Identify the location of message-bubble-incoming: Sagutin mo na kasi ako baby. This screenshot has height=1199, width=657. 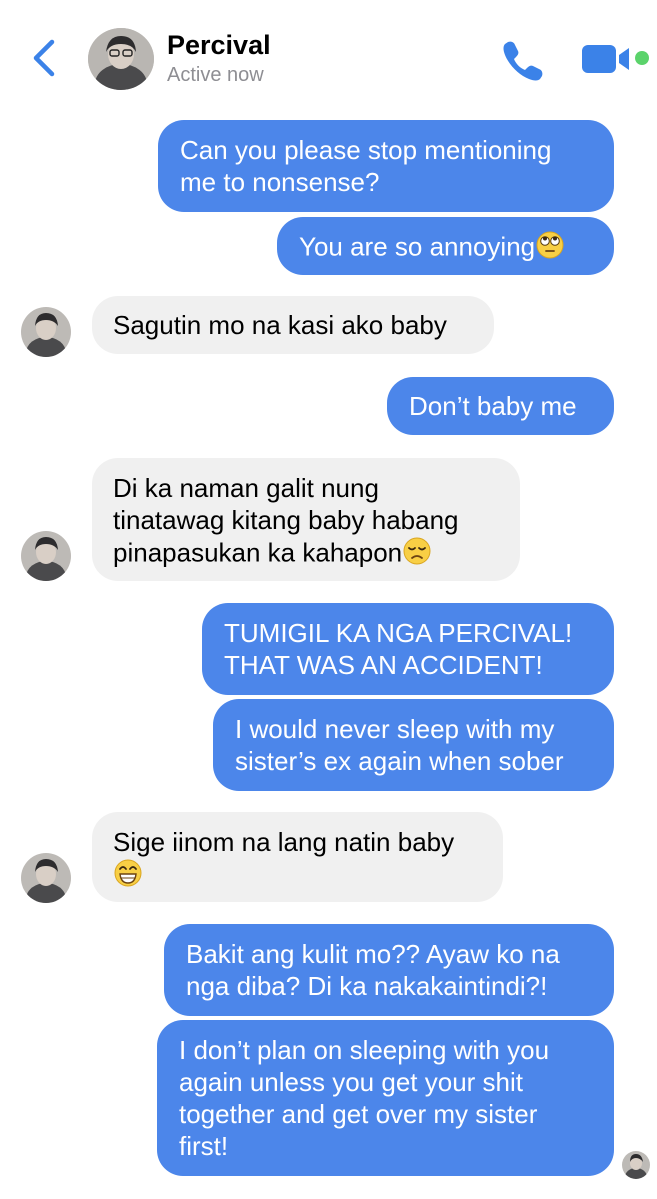
(293, 325).